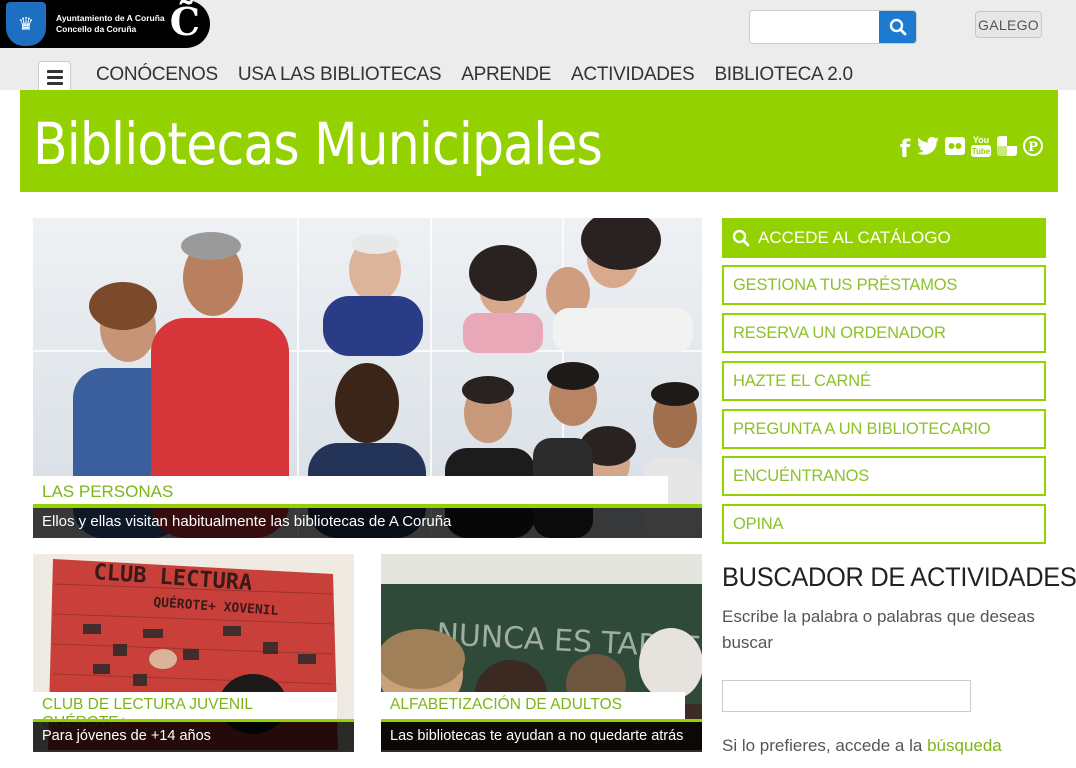 This screenshot has width=1076, height=768. I want to click on pinterest-icon: P, so click(1033, 149).